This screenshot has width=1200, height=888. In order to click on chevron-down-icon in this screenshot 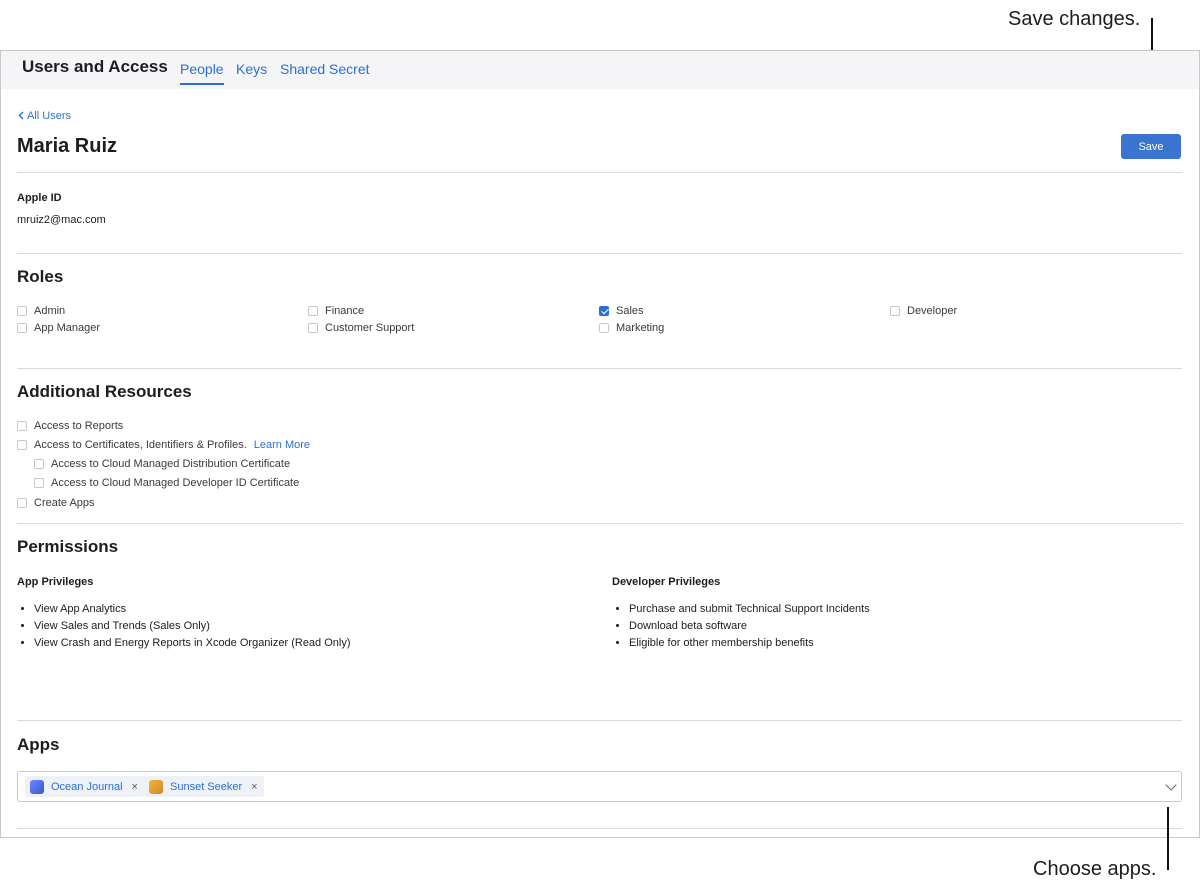, I will do `click(1171, 785)`.